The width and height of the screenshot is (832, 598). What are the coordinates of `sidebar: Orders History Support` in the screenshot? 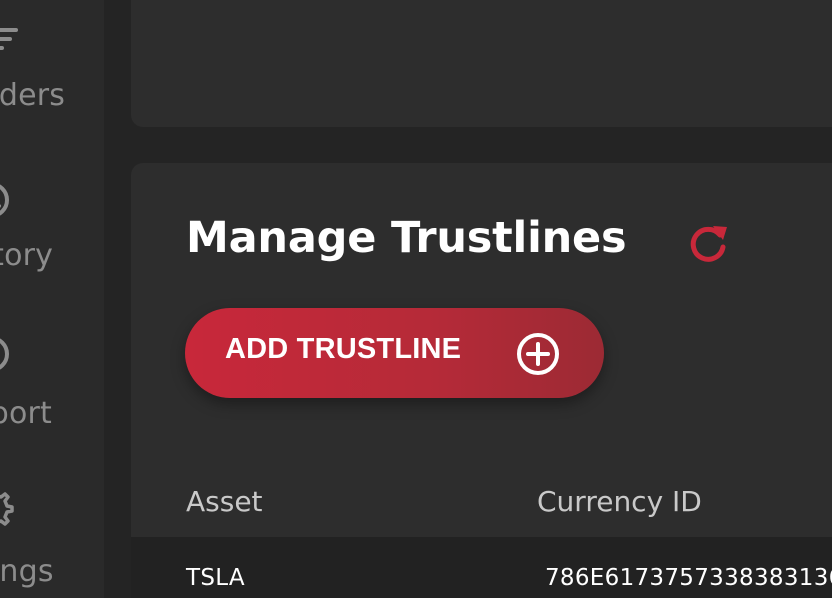 It's located at (52, 299).